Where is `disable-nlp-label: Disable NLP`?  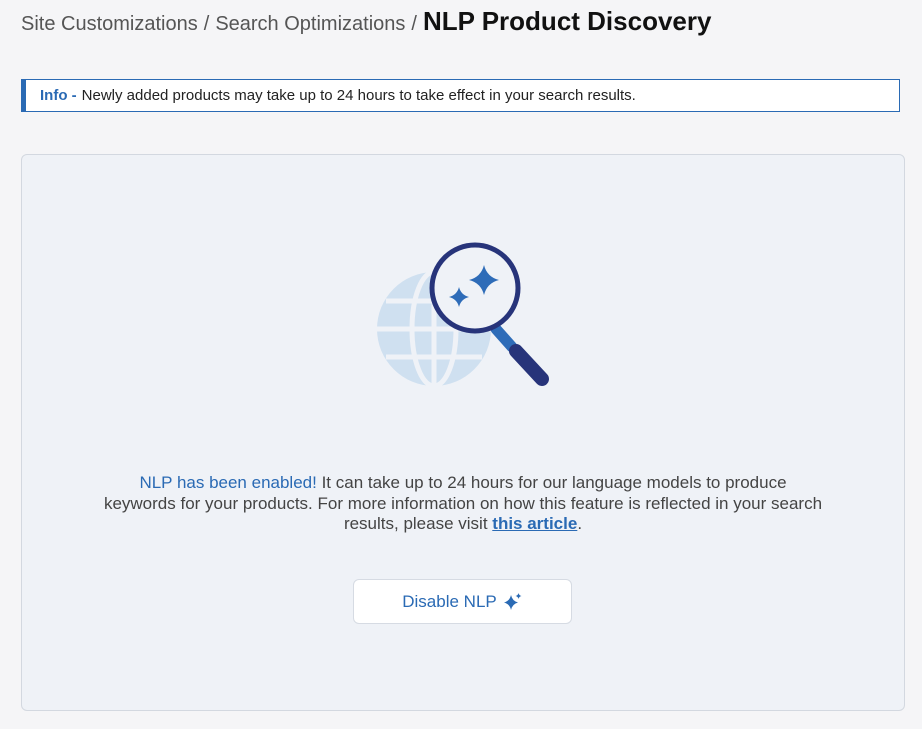 disable-nlp-label: Disable NLP is located at coordinates (449, 601).